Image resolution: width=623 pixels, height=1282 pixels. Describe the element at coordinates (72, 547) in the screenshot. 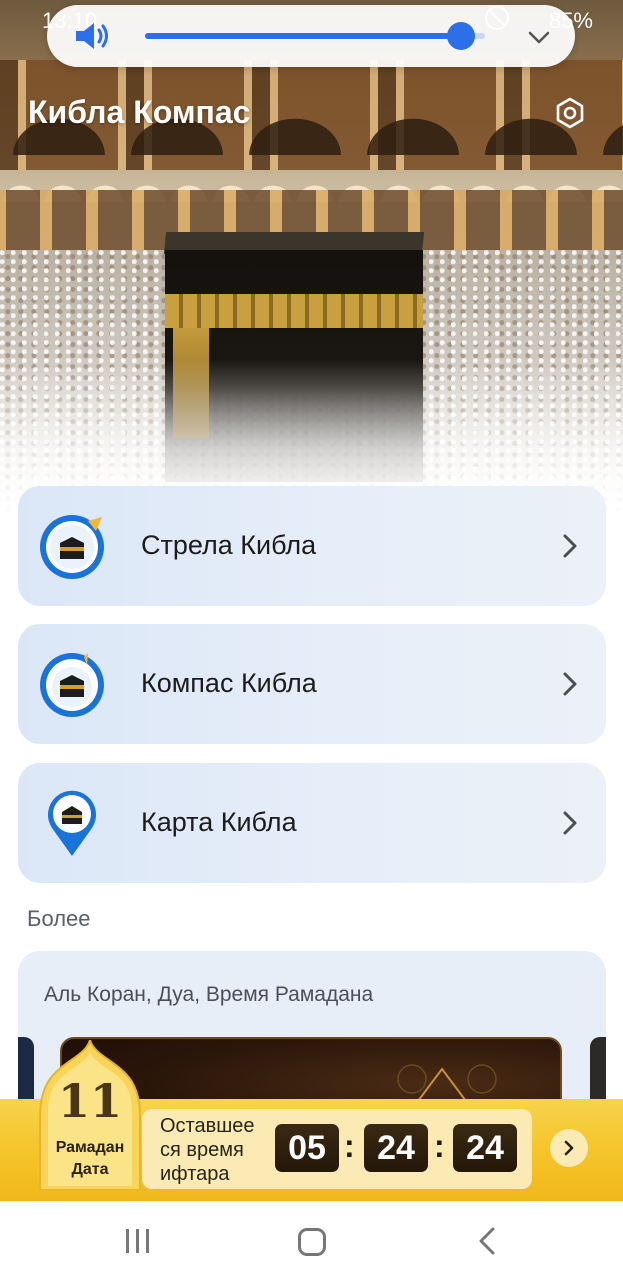

I see `qibla-arrow-icon` at that location.